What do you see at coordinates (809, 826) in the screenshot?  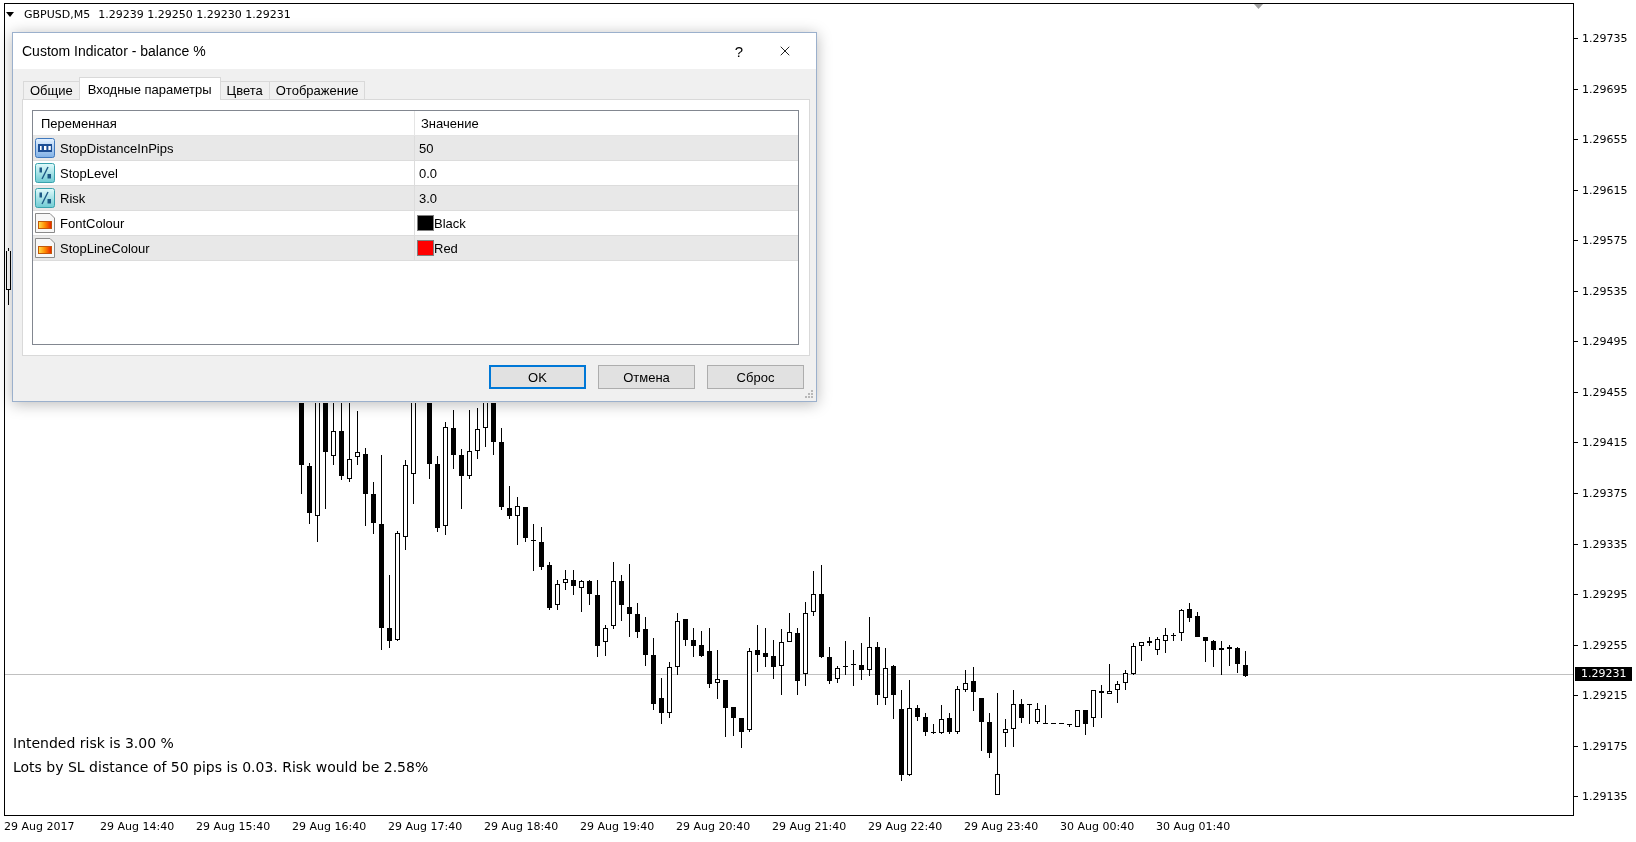 I see `time-label: 29 Aug 21:40` at bounding box center [809, 826].